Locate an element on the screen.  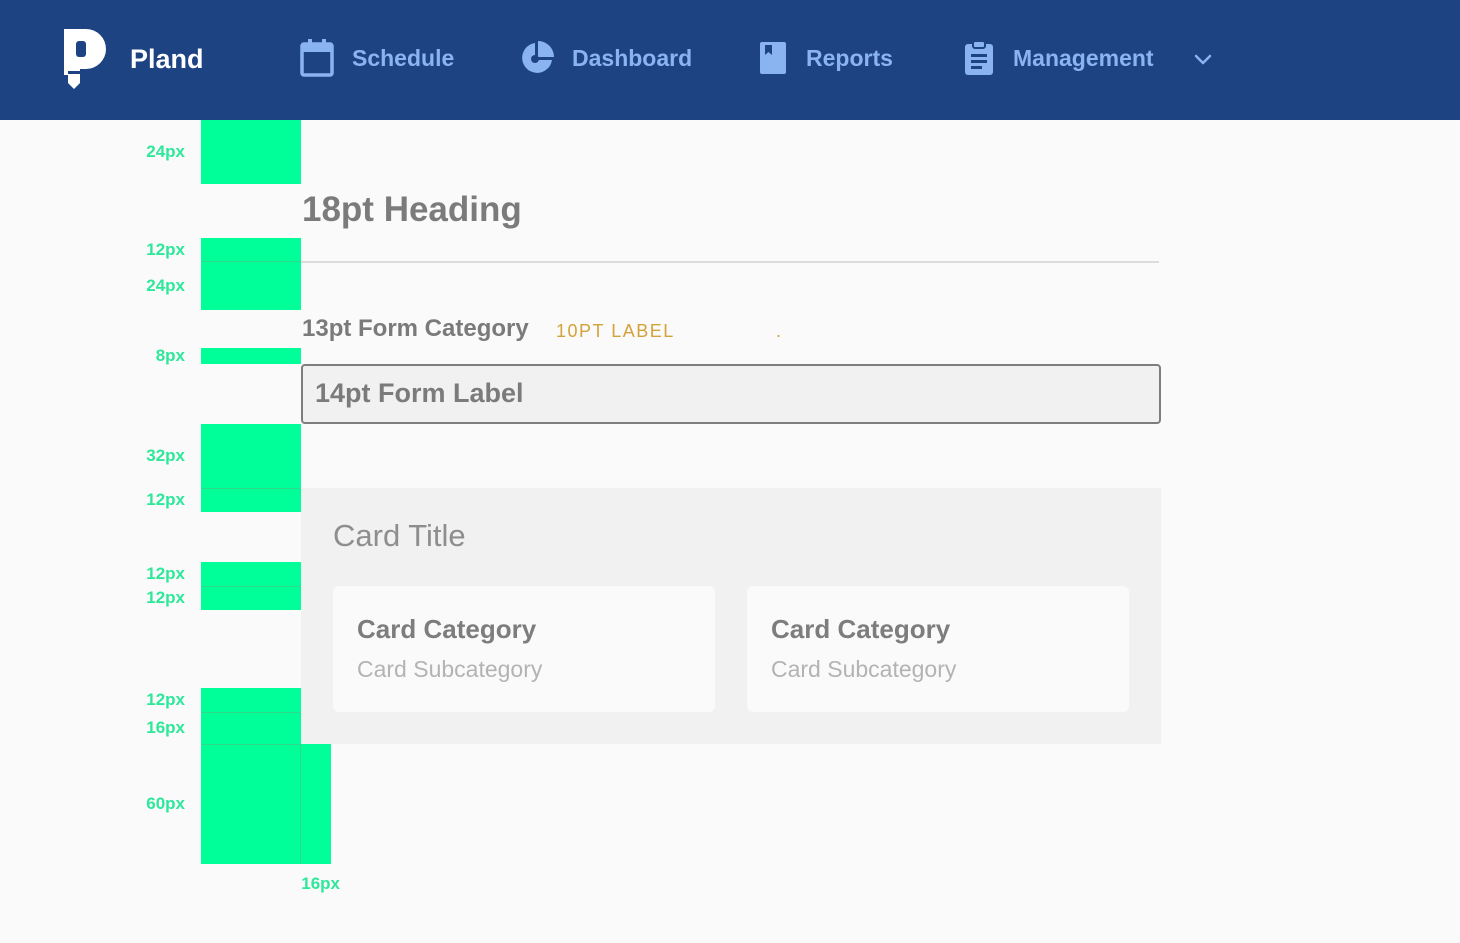
heading-divider is located at coordinates (730, 262).